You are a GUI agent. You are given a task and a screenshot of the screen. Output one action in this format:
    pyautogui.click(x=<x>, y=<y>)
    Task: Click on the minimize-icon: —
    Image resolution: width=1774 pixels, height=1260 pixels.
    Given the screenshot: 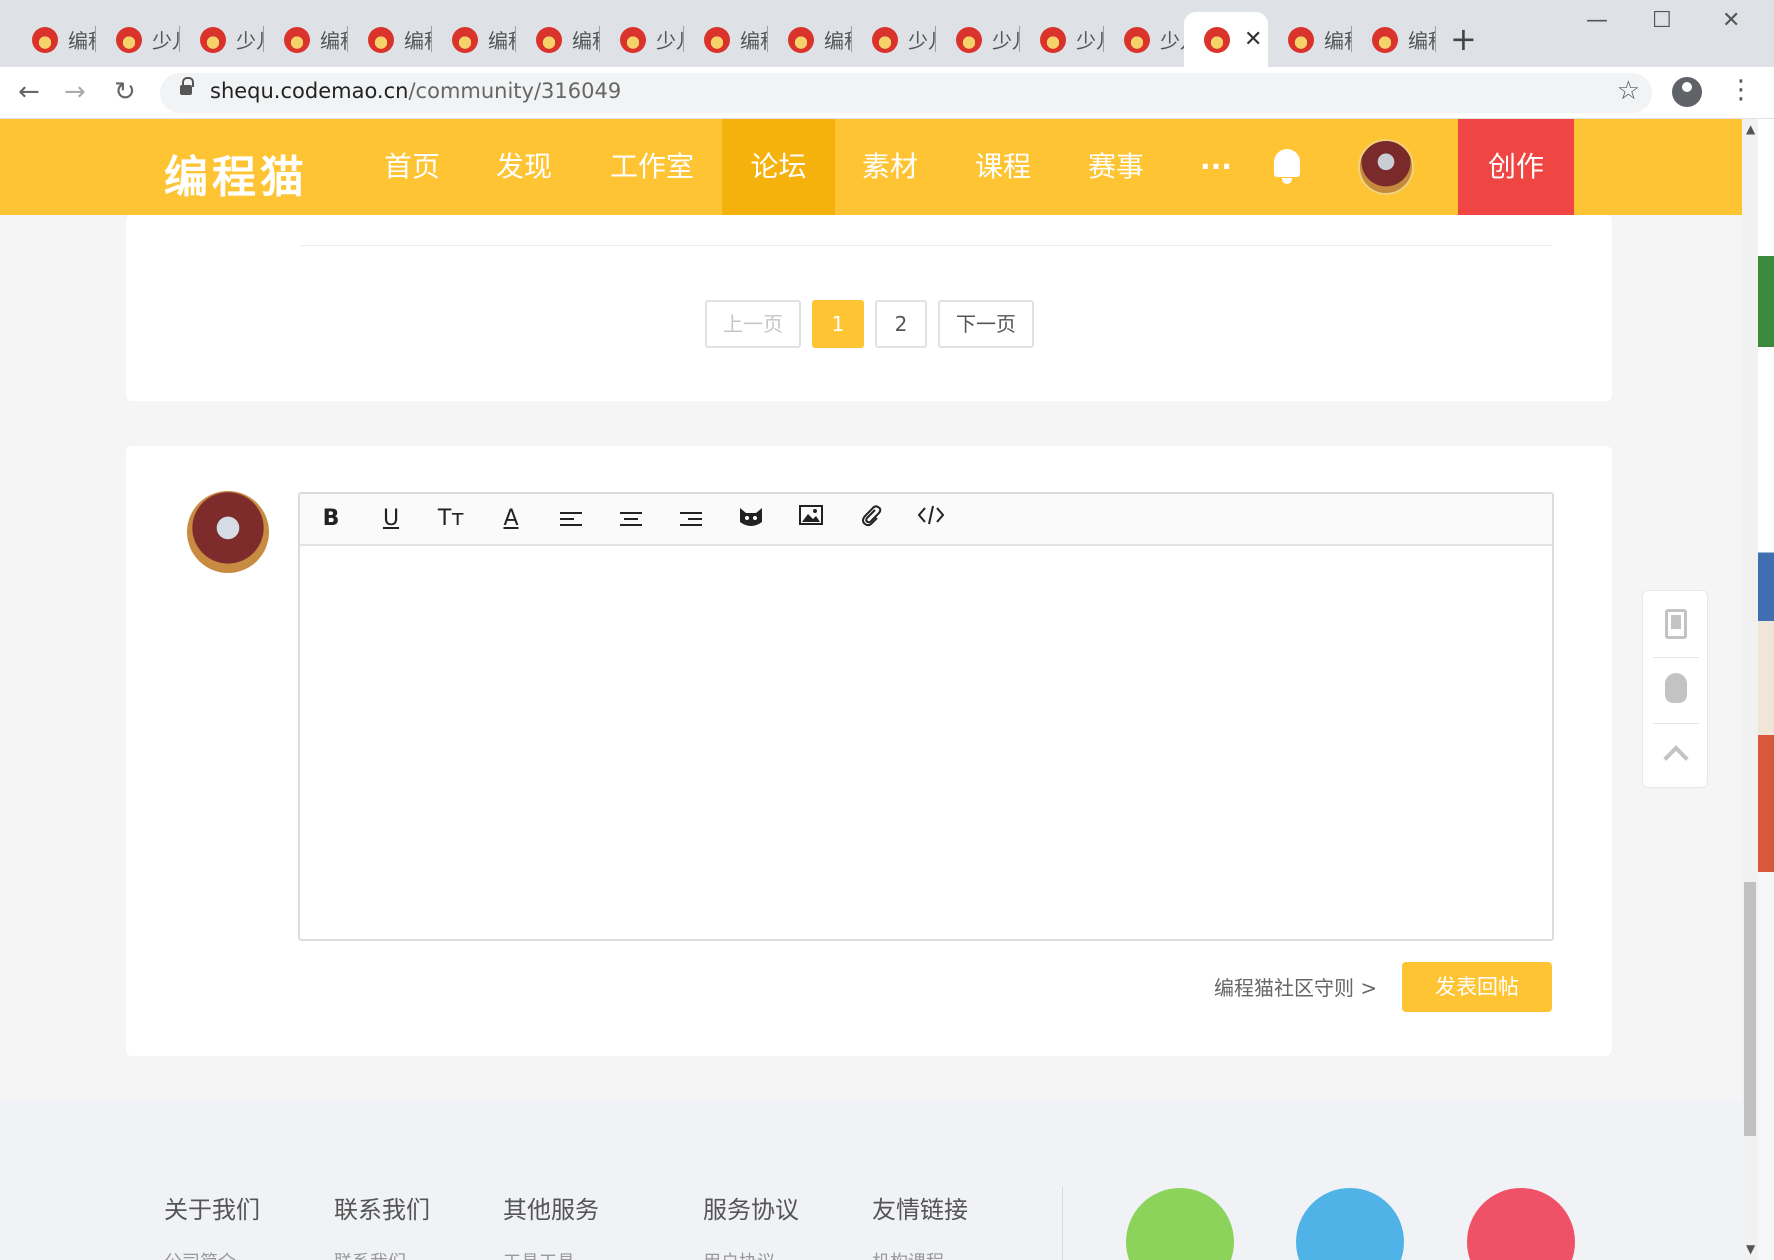 What is the action you would take?
    pyautogui.click(x=1597, y=20)
    